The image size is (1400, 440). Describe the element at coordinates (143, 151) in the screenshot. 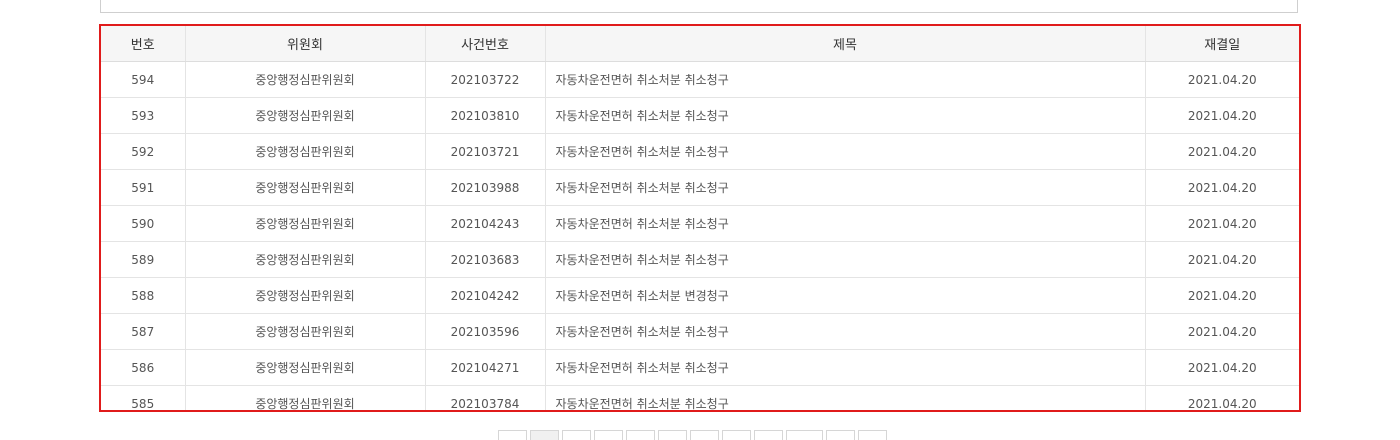

I see `cell-number: 592` at that location.